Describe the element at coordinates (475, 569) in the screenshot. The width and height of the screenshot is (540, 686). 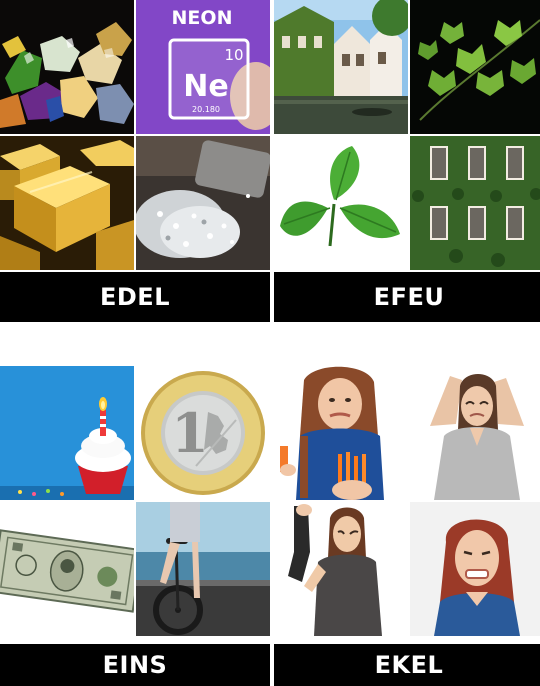
I see `grimacing-woman-image` at that location.